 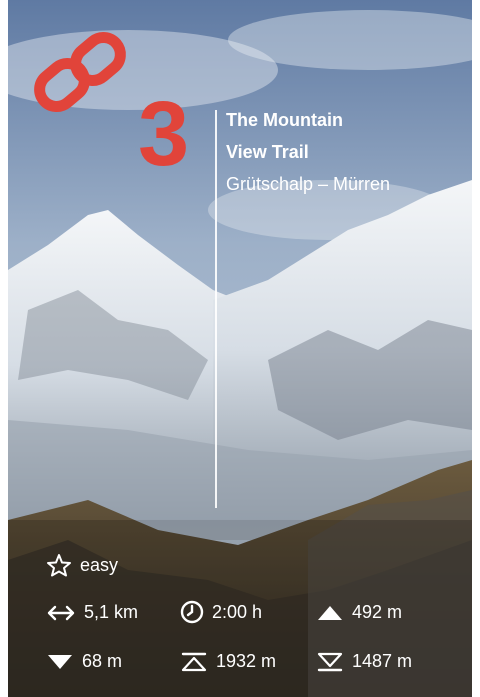 I want to click on highest-point-value: 1932 m, so click(x=246, y=661).